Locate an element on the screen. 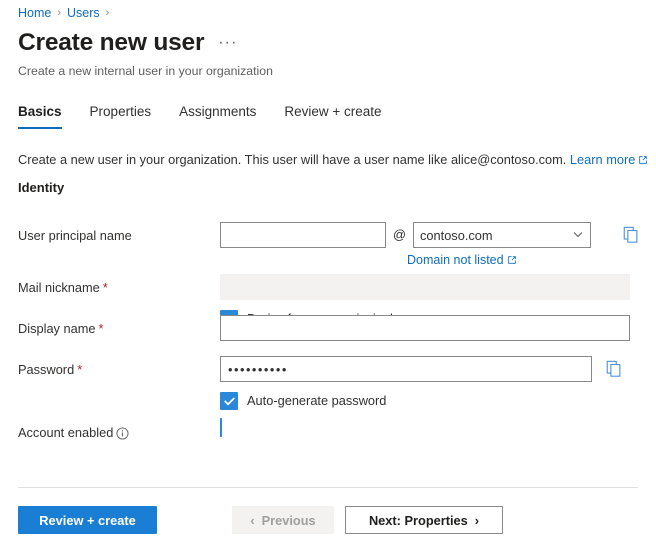 This screenshot has height=539, width=656. at-symbol: @ is located at coordinates (399, 234).